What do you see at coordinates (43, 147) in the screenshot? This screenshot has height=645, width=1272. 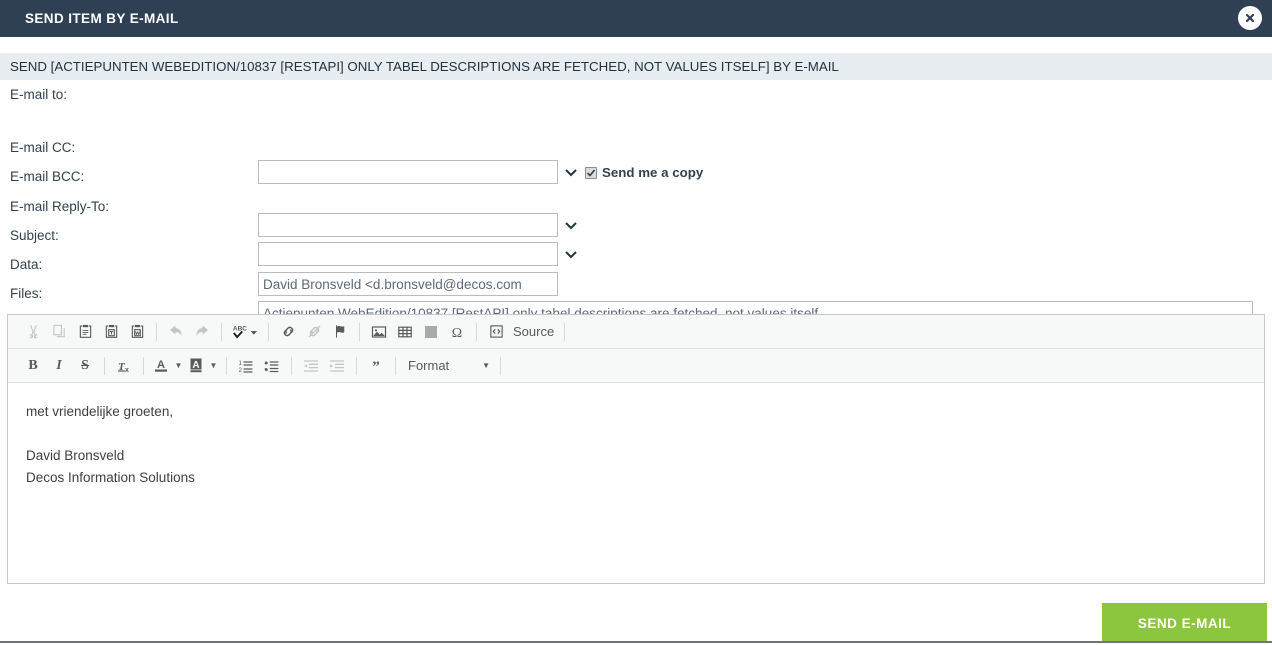 I see `email-cc-label: E-mail CC:` at bounding box center [43, 147].